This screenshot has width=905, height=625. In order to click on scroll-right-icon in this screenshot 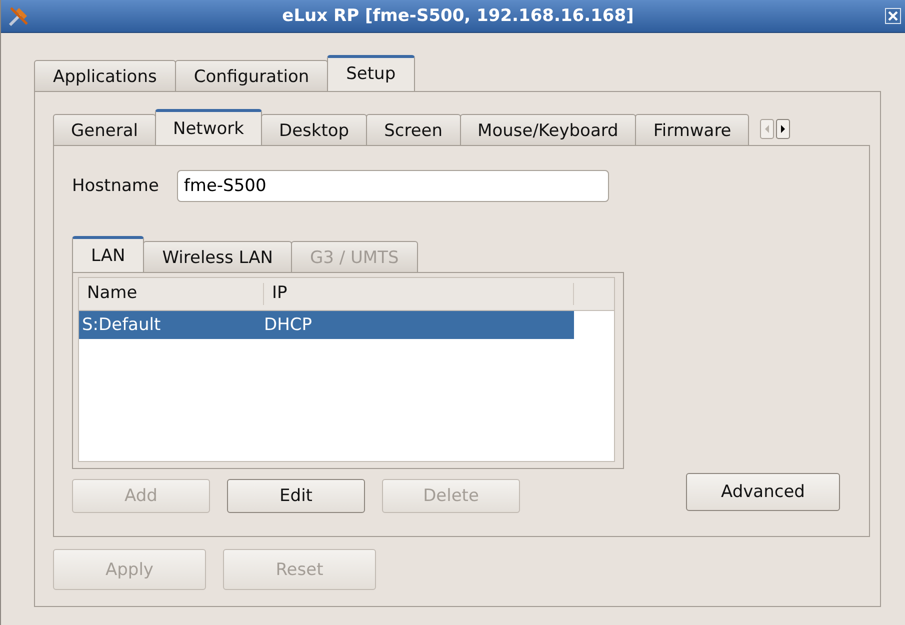, I will do `click(783, 129)`.